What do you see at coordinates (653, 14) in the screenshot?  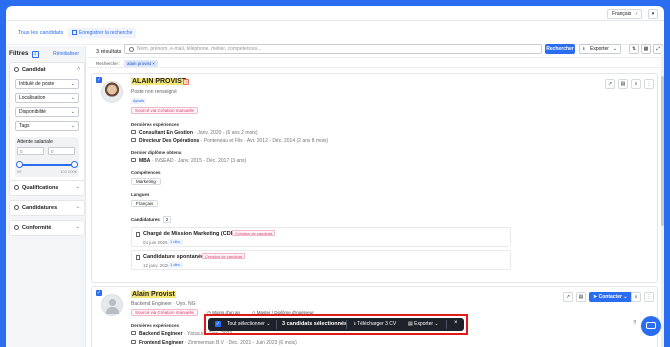 I see `chevron-down-icon: ▾` at bounding box center [653, 14].